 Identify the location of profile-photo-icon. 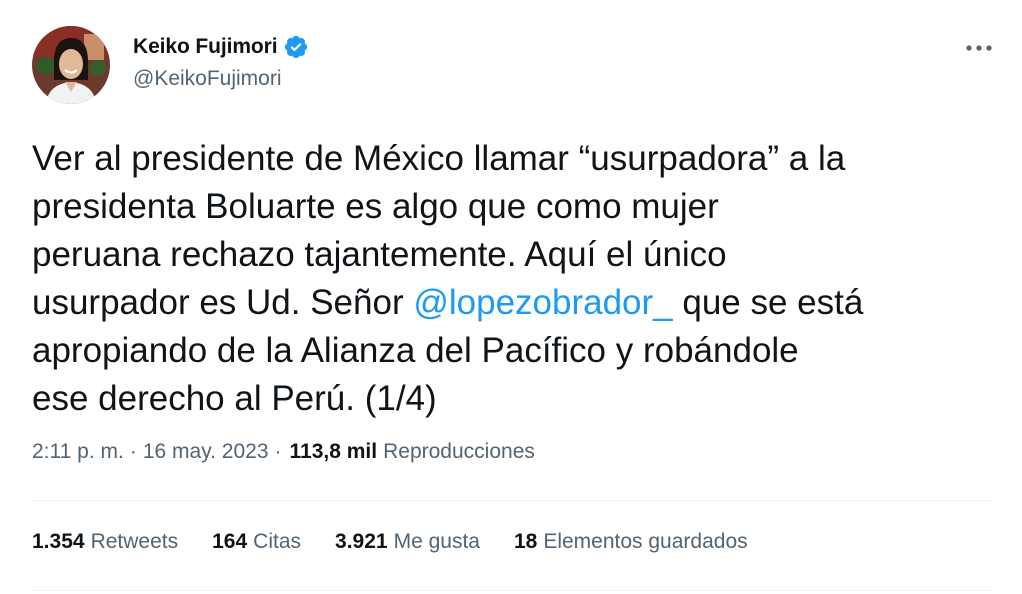
(71, 65).